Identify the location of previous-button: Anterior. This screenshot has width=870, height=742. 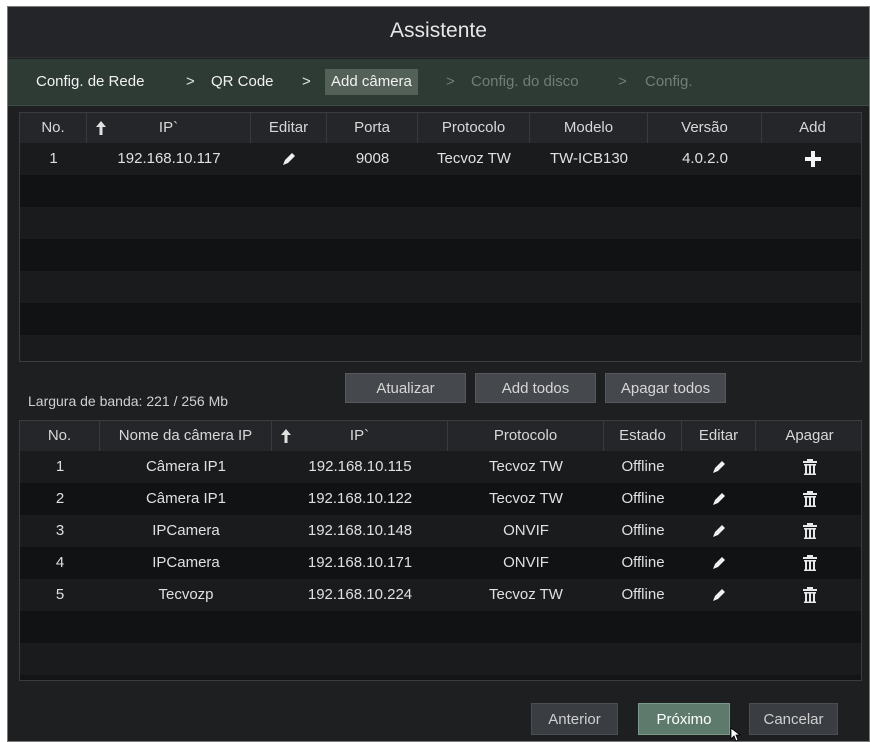
(574, 719).